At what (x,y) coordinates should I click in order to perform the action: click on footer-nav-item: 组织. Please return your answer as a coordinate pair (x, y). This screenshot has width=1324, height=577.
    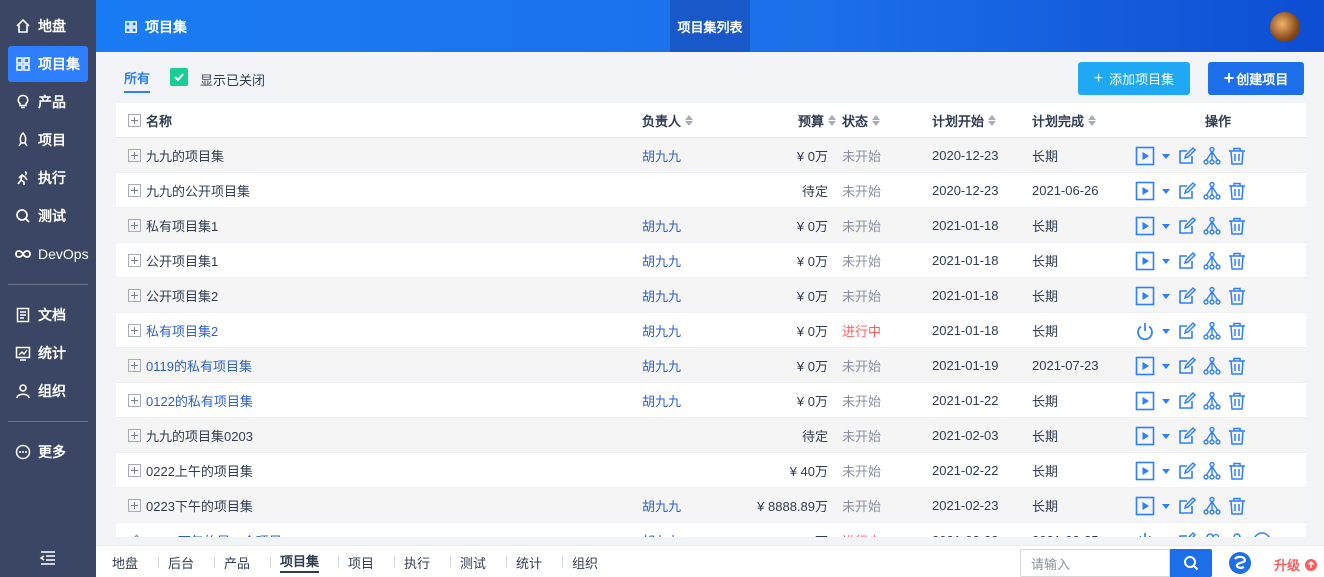
    Looking at the image, I should click on (585, 561).